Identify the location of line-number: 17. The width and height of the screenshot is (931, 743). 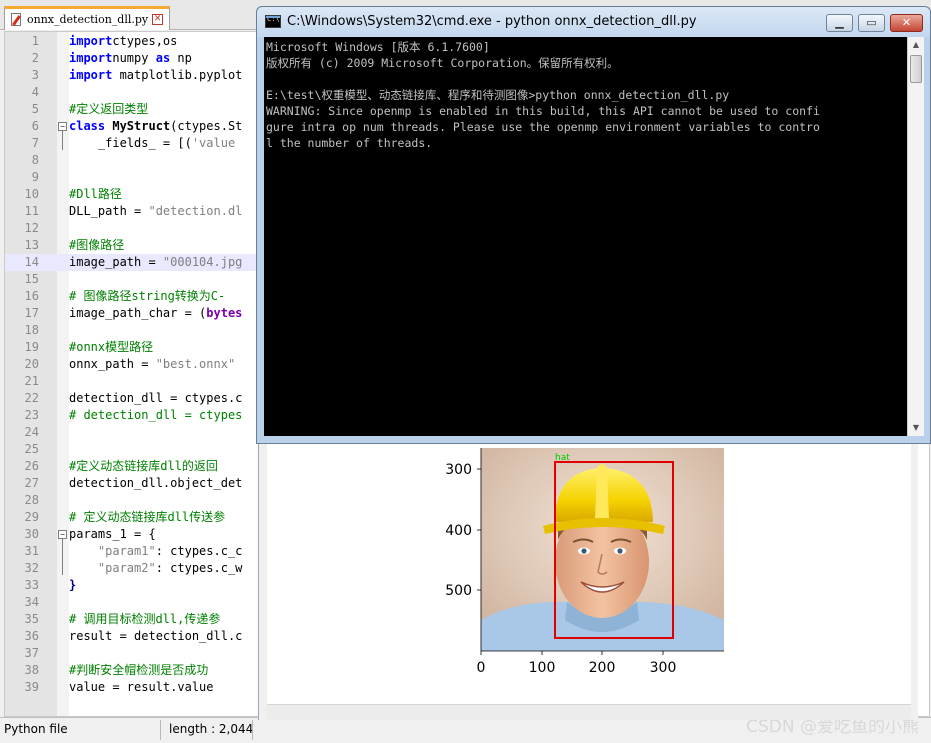
(31, 313).